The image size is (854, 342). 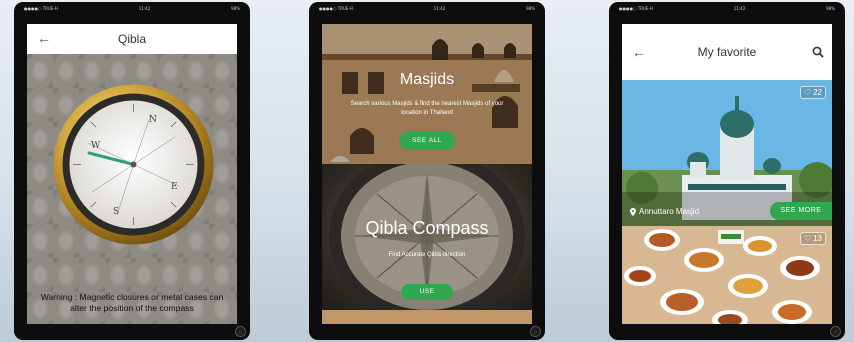 I want to click on svg-text: N, so click(x=153, y=120).